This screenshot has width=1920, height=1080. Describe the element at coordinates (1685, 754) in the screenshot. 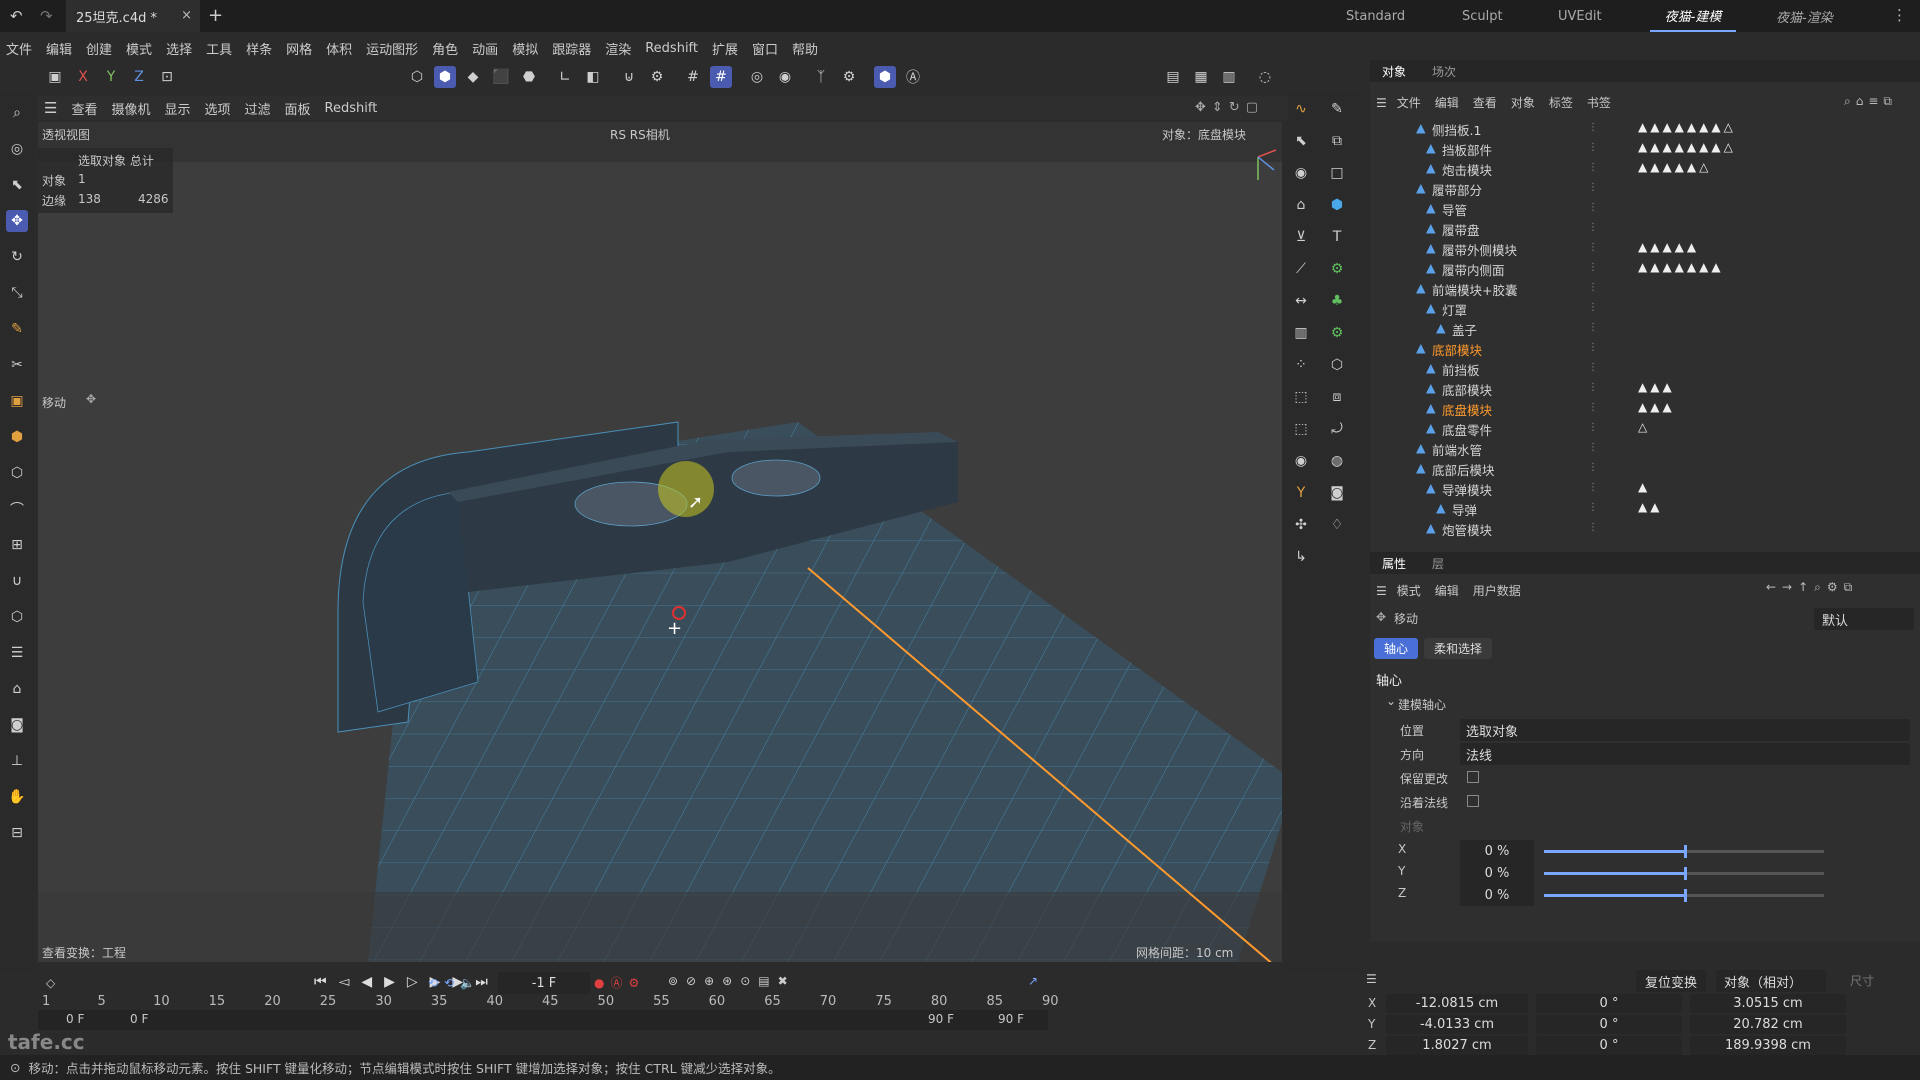

I see `direction-dropdown: 法线` at that location.